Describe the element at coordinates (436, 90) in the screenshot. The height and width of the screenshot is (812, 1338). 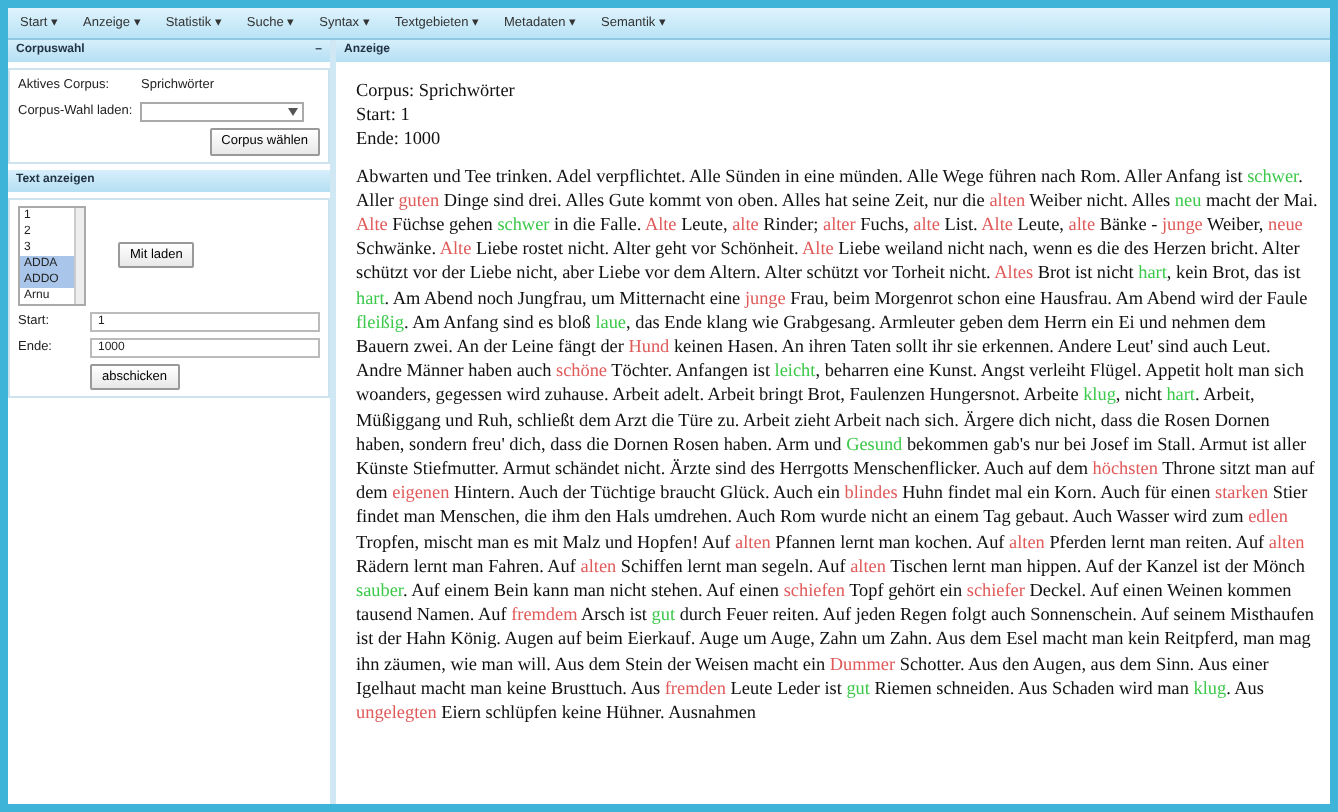
I see `info-line: Corpus: Sprichwörter` at that location.